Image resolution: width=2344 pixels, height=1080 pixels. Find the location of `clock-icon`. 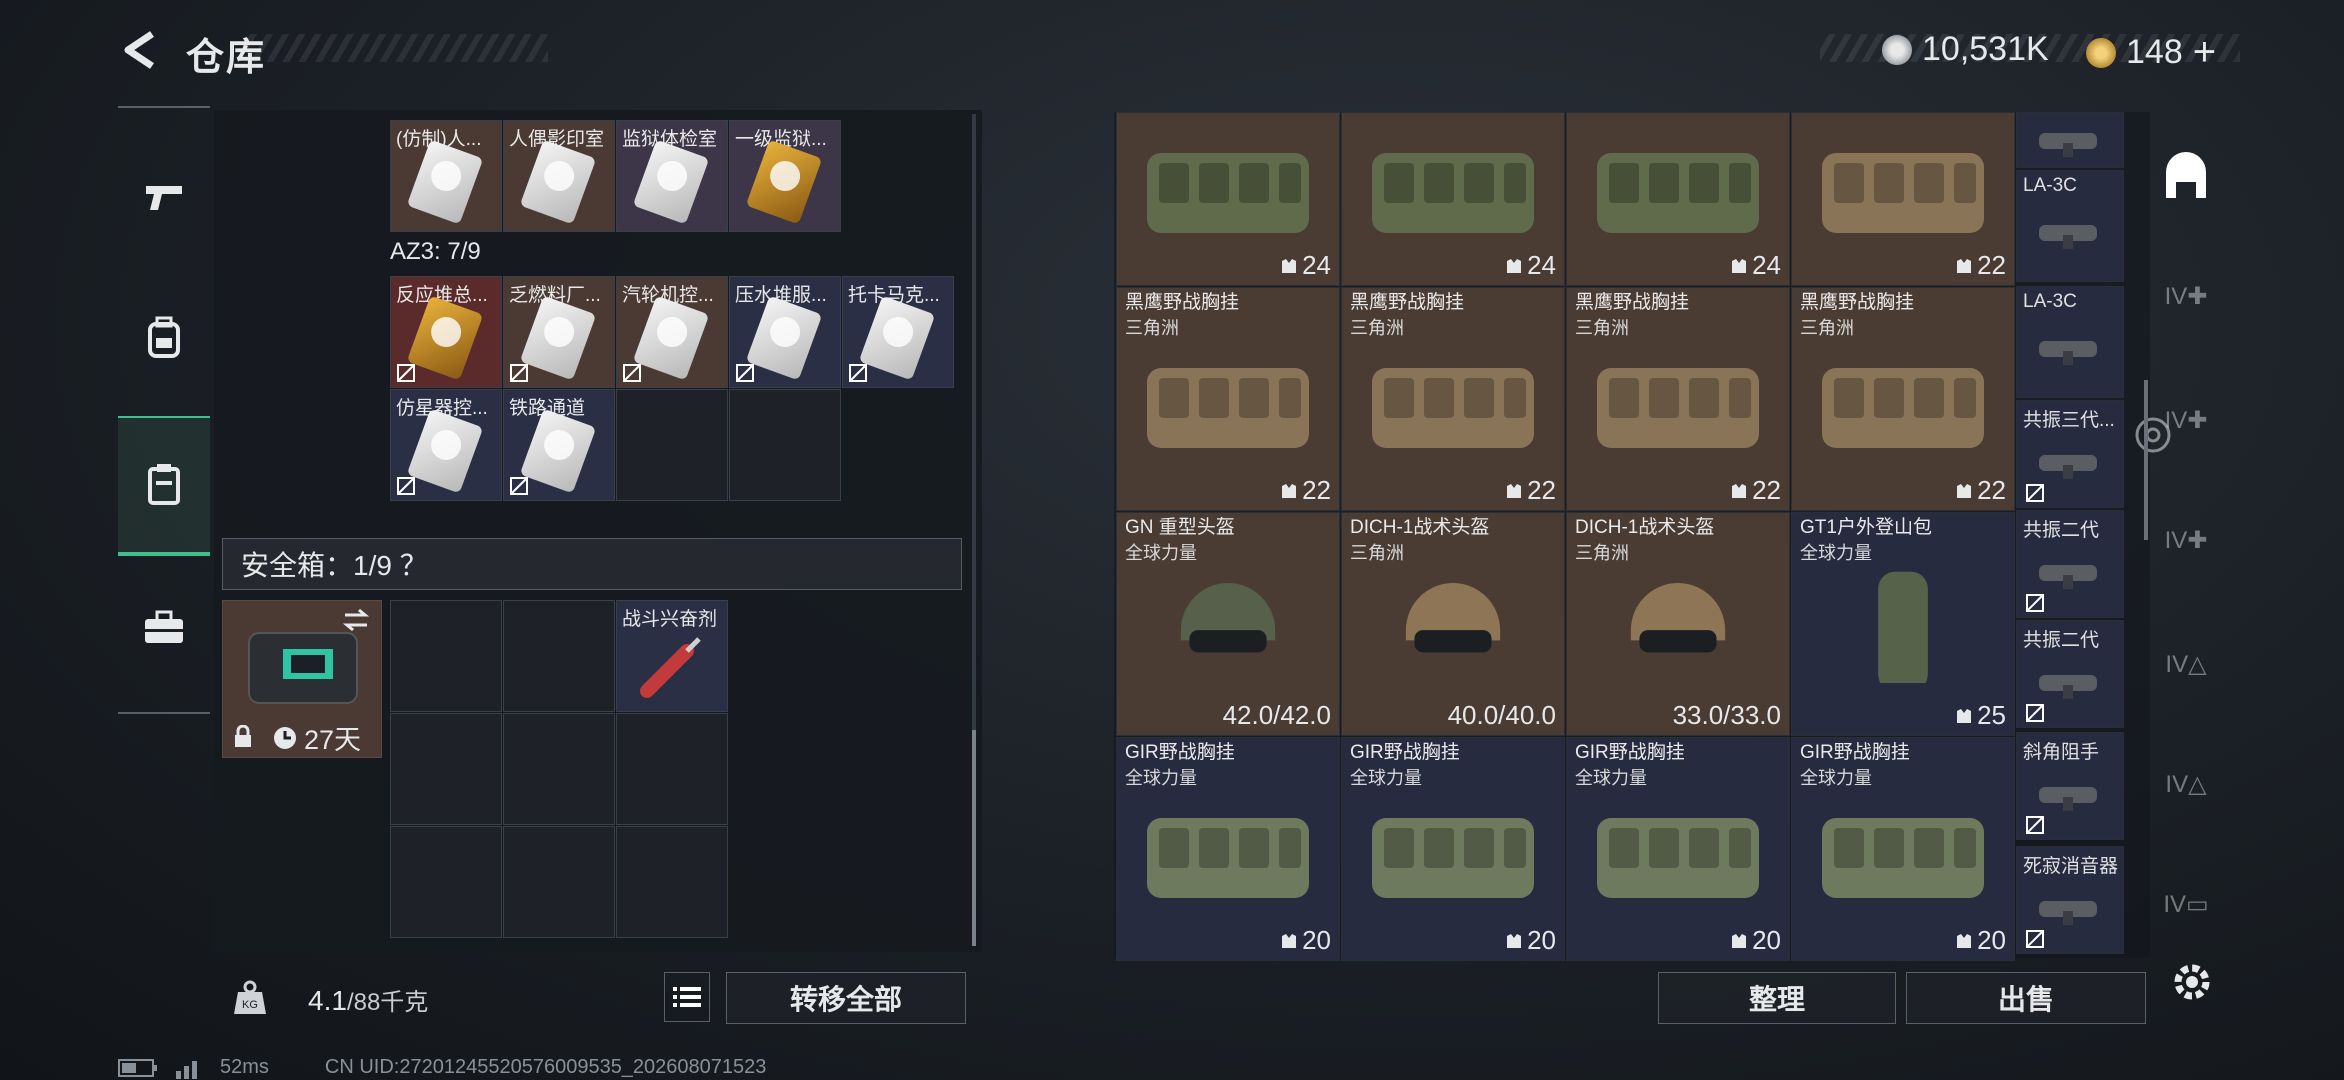

clock-icon is located at coordinates (285, 737).